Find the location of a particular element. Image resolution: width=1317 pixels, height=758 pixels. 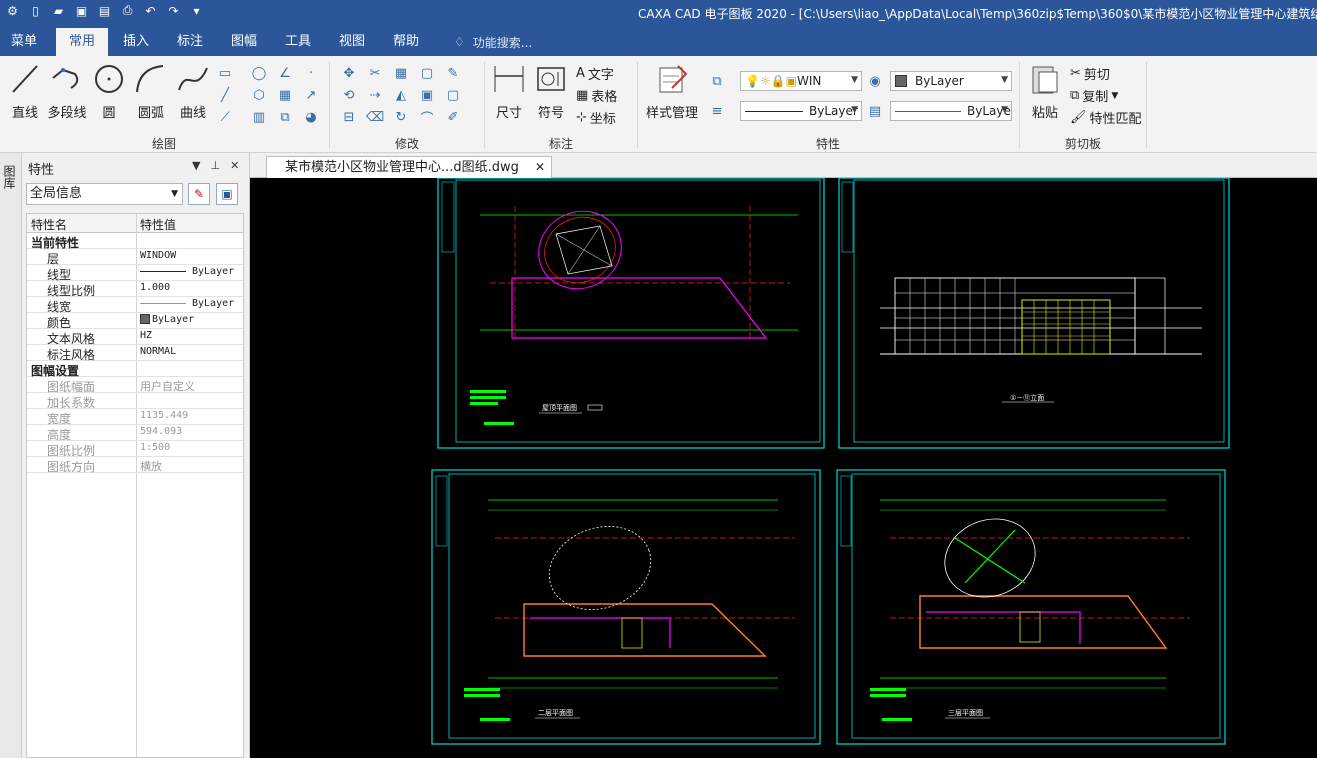

print-icon: ⎙ is located at coordinates (127, 10).